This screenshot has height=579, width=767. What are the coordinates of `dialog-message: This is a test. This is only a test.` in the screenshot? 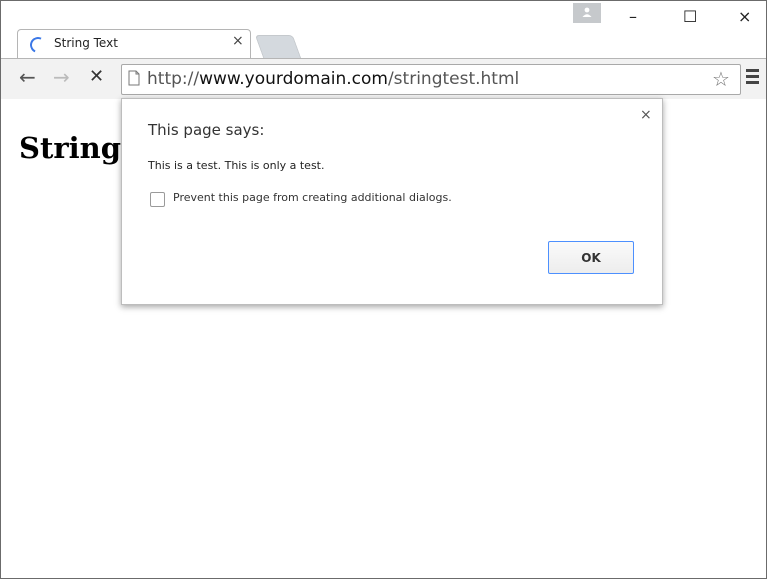 It's located at (236, 165).